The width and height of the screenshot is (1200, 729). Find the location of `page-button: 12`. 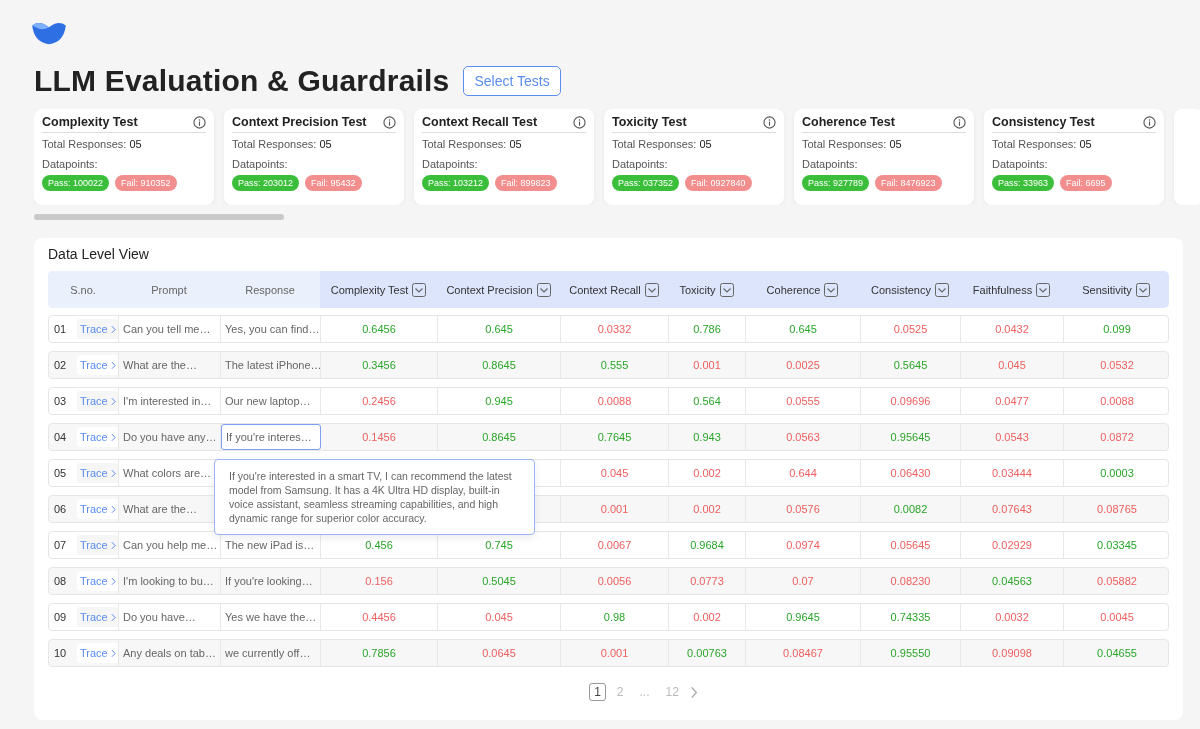

page-button: 12 is located at coordinates (672, 692).